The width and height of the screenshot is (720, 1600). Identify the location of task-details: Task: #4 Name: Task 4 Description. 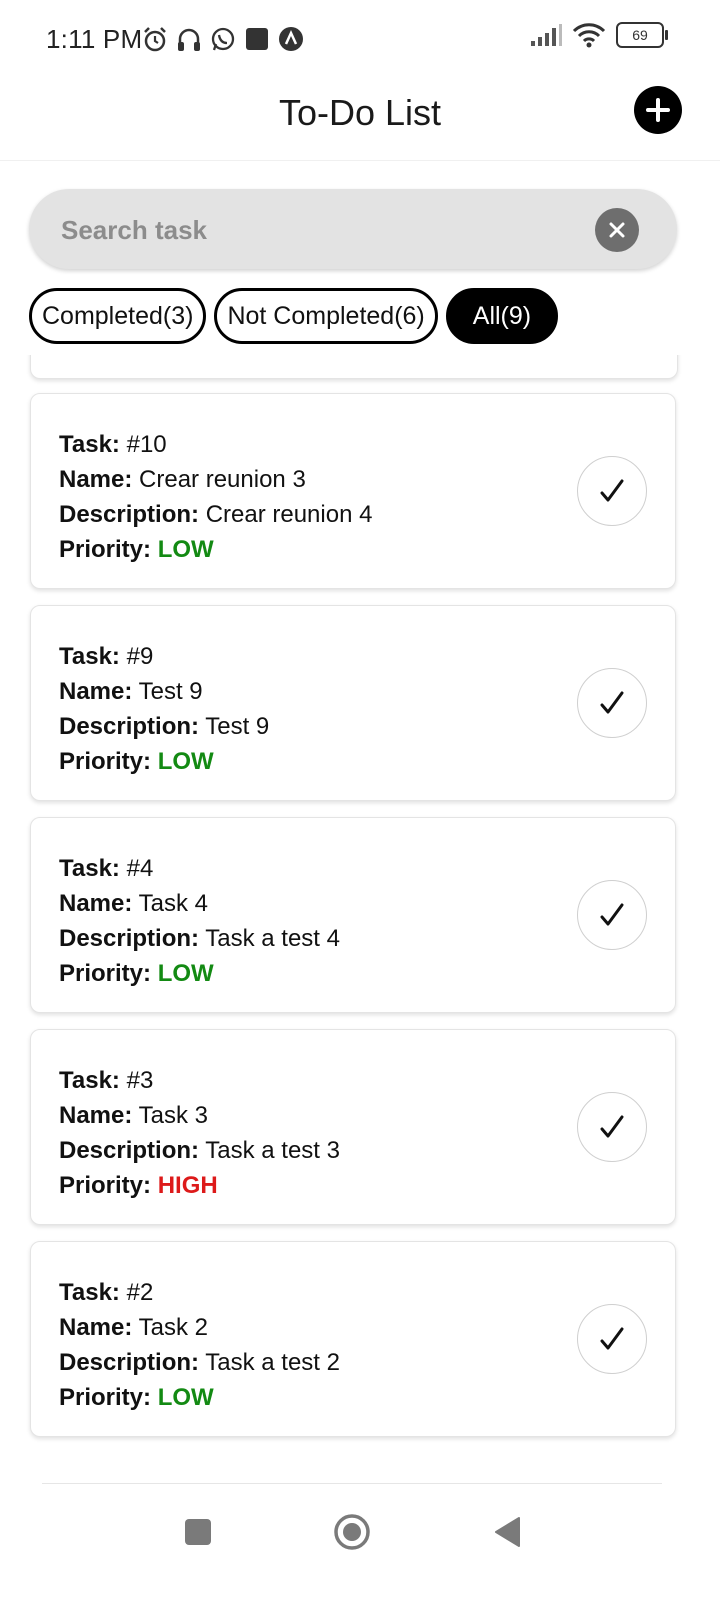
(199, 921).